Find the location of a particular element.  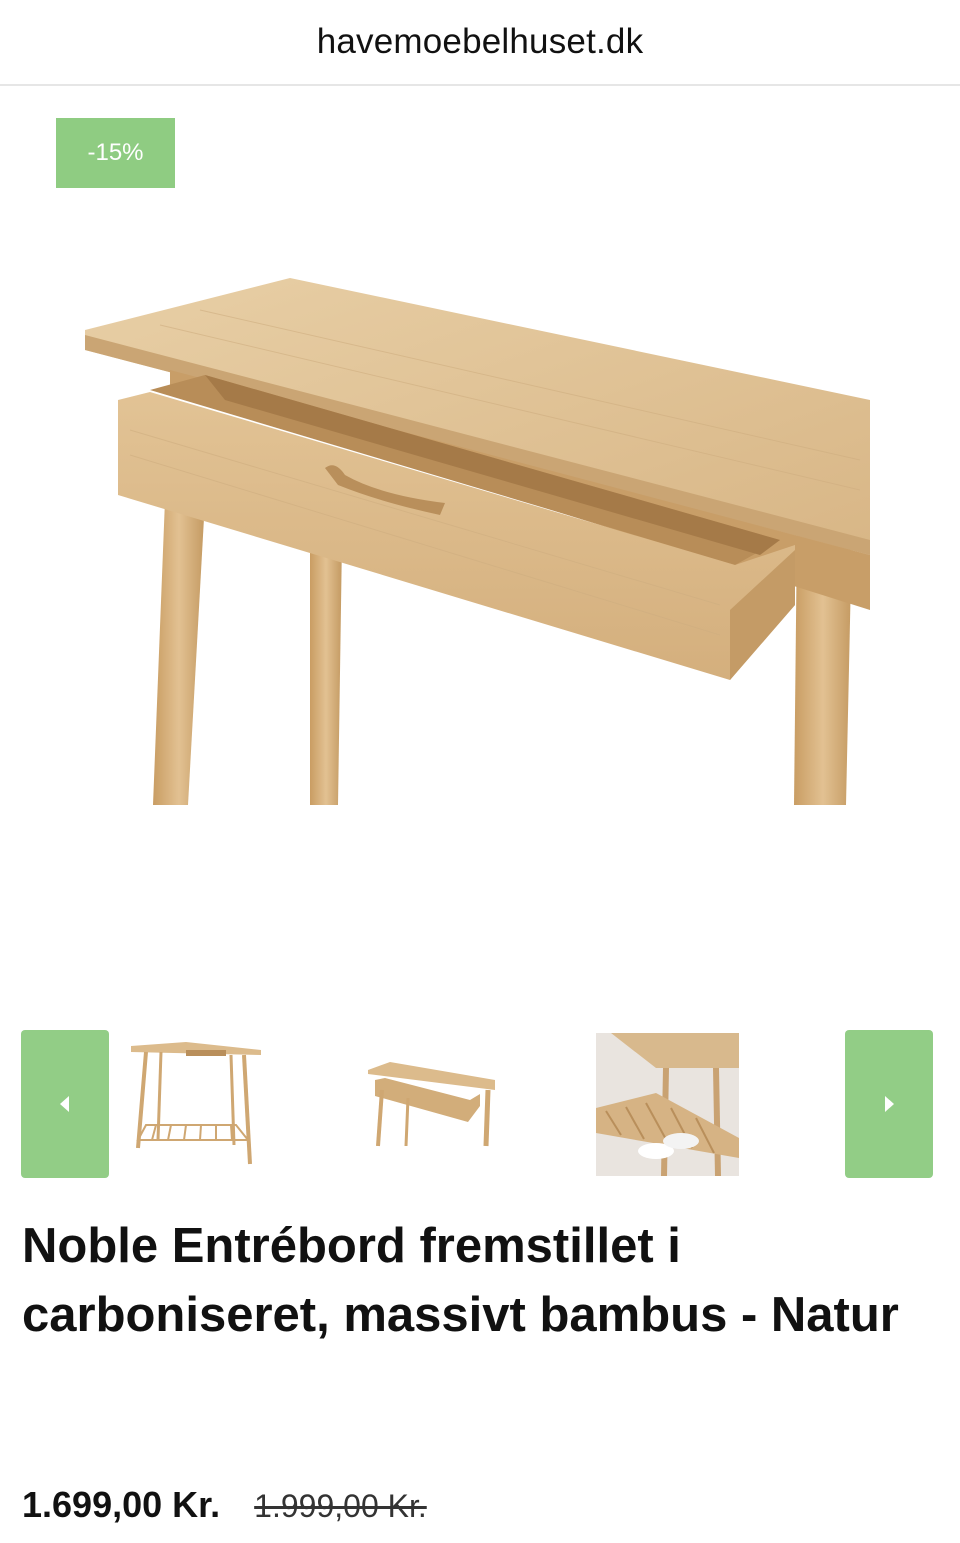

current-price: 1.699,00 Kr. is located at coordinates (121, 1504).